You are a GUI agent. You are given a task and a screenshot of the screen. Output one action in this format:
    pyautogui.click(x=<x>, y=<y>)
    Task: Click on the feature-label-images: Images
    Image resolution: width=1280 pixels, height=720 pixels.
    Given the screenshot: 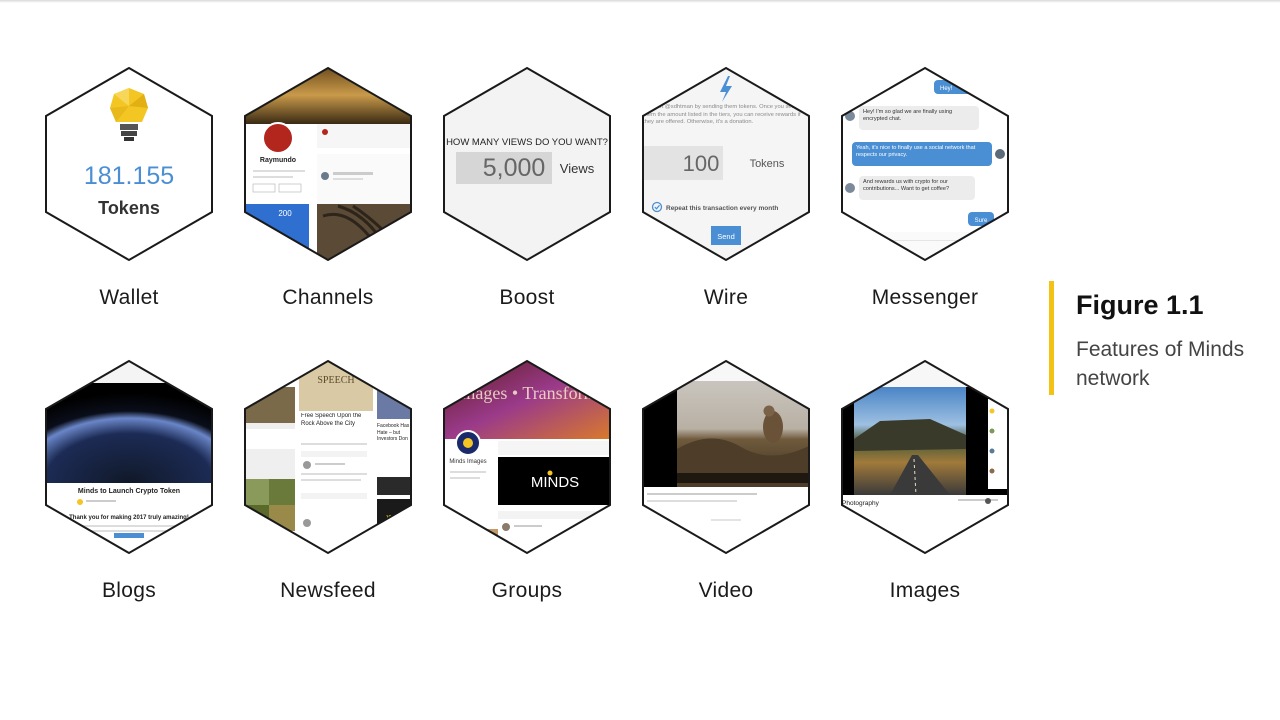 What is the action you would take?
    pyautogui.click(x=925, y=590)
    